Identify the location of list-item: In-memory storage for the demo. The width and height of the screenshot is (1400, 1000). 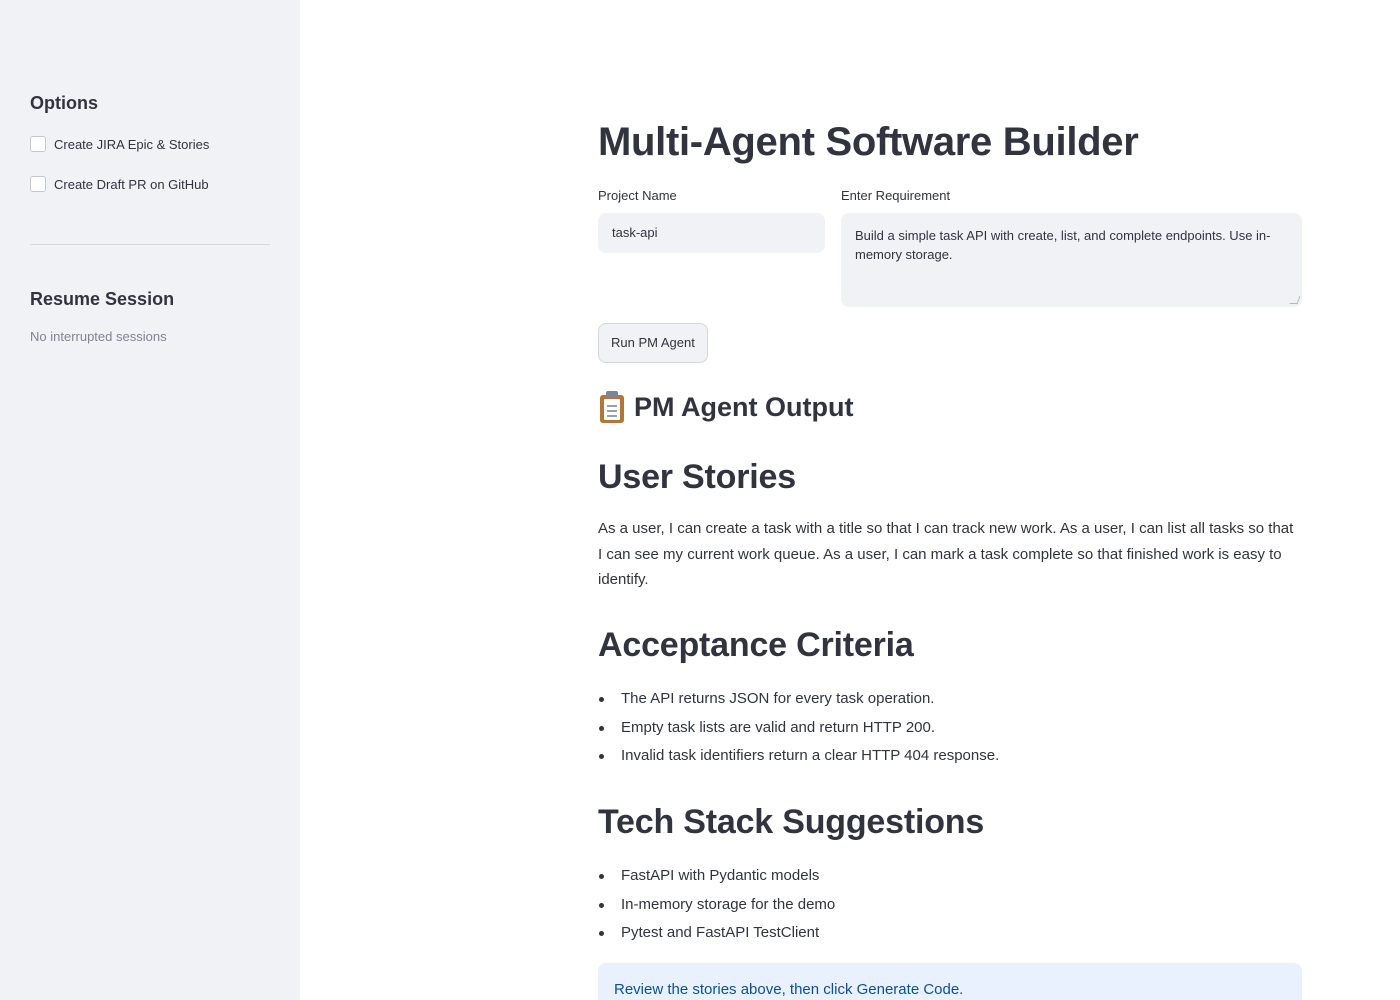
(716, 905).